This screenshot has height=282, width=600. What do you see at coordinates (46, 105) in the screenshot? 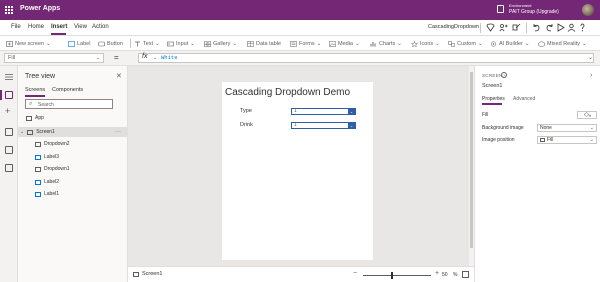
I see `search-placeholder: Search` at bounding box center [46, 105].